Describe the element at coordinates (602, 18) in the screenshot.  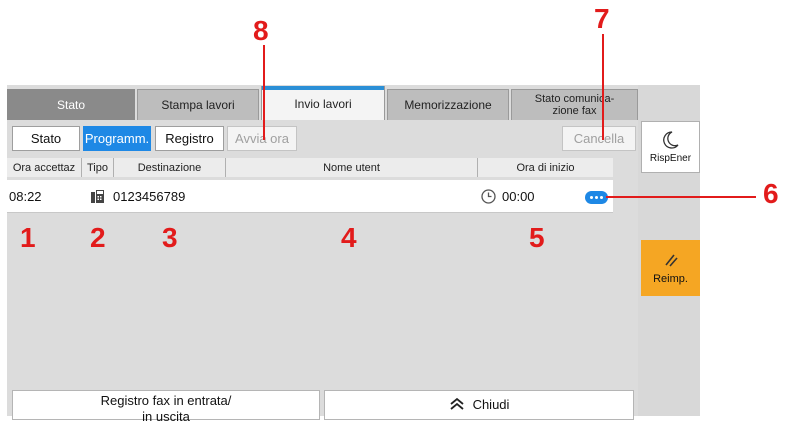
I see `callout-7: 7` at that location.